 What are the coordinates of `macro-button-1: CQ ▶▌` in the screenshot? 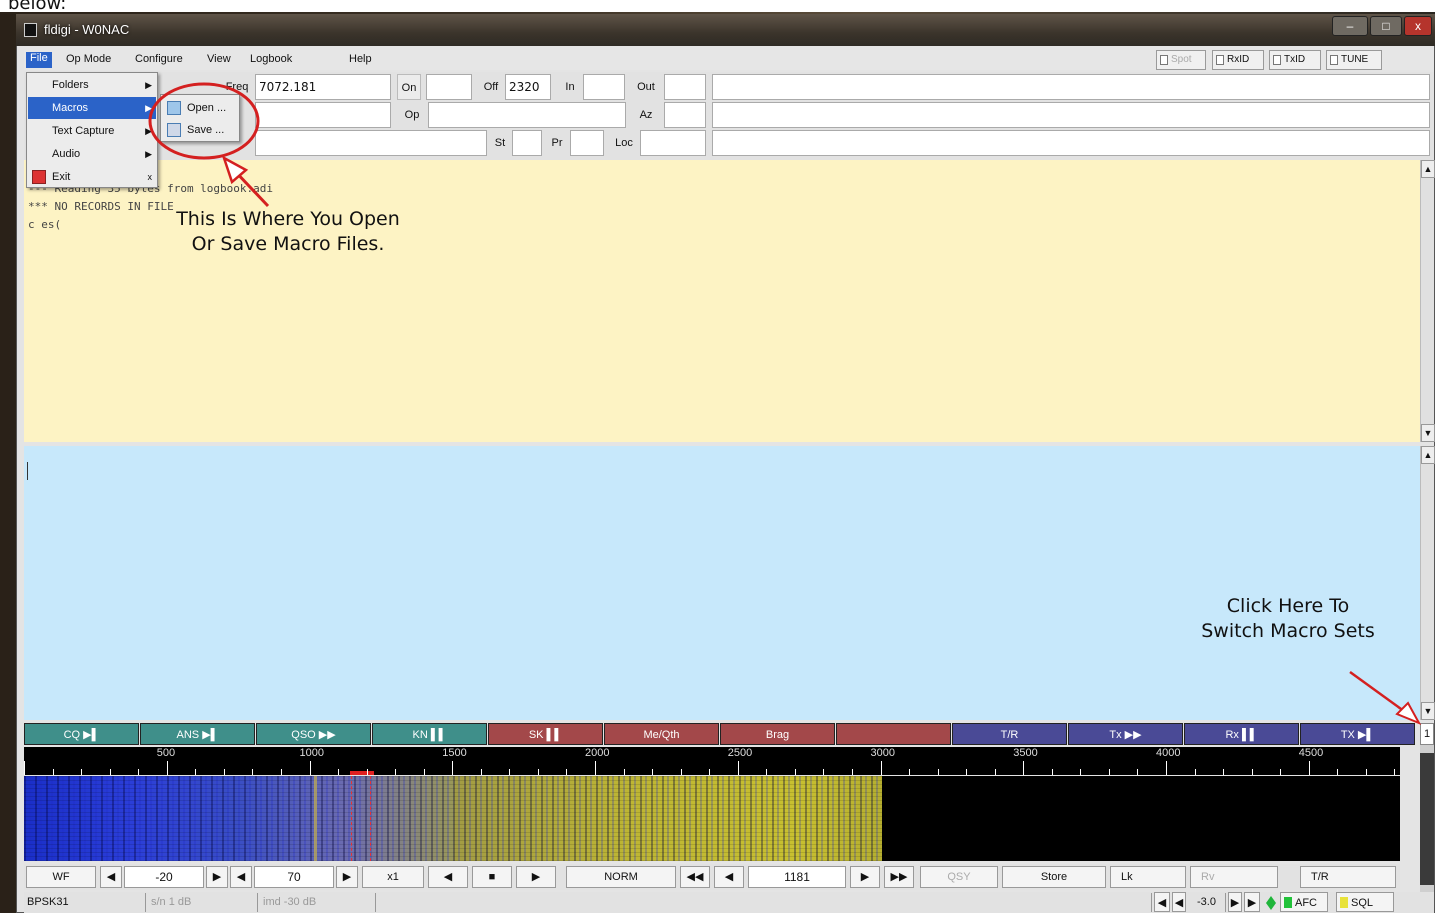 It's located at (81, 734).